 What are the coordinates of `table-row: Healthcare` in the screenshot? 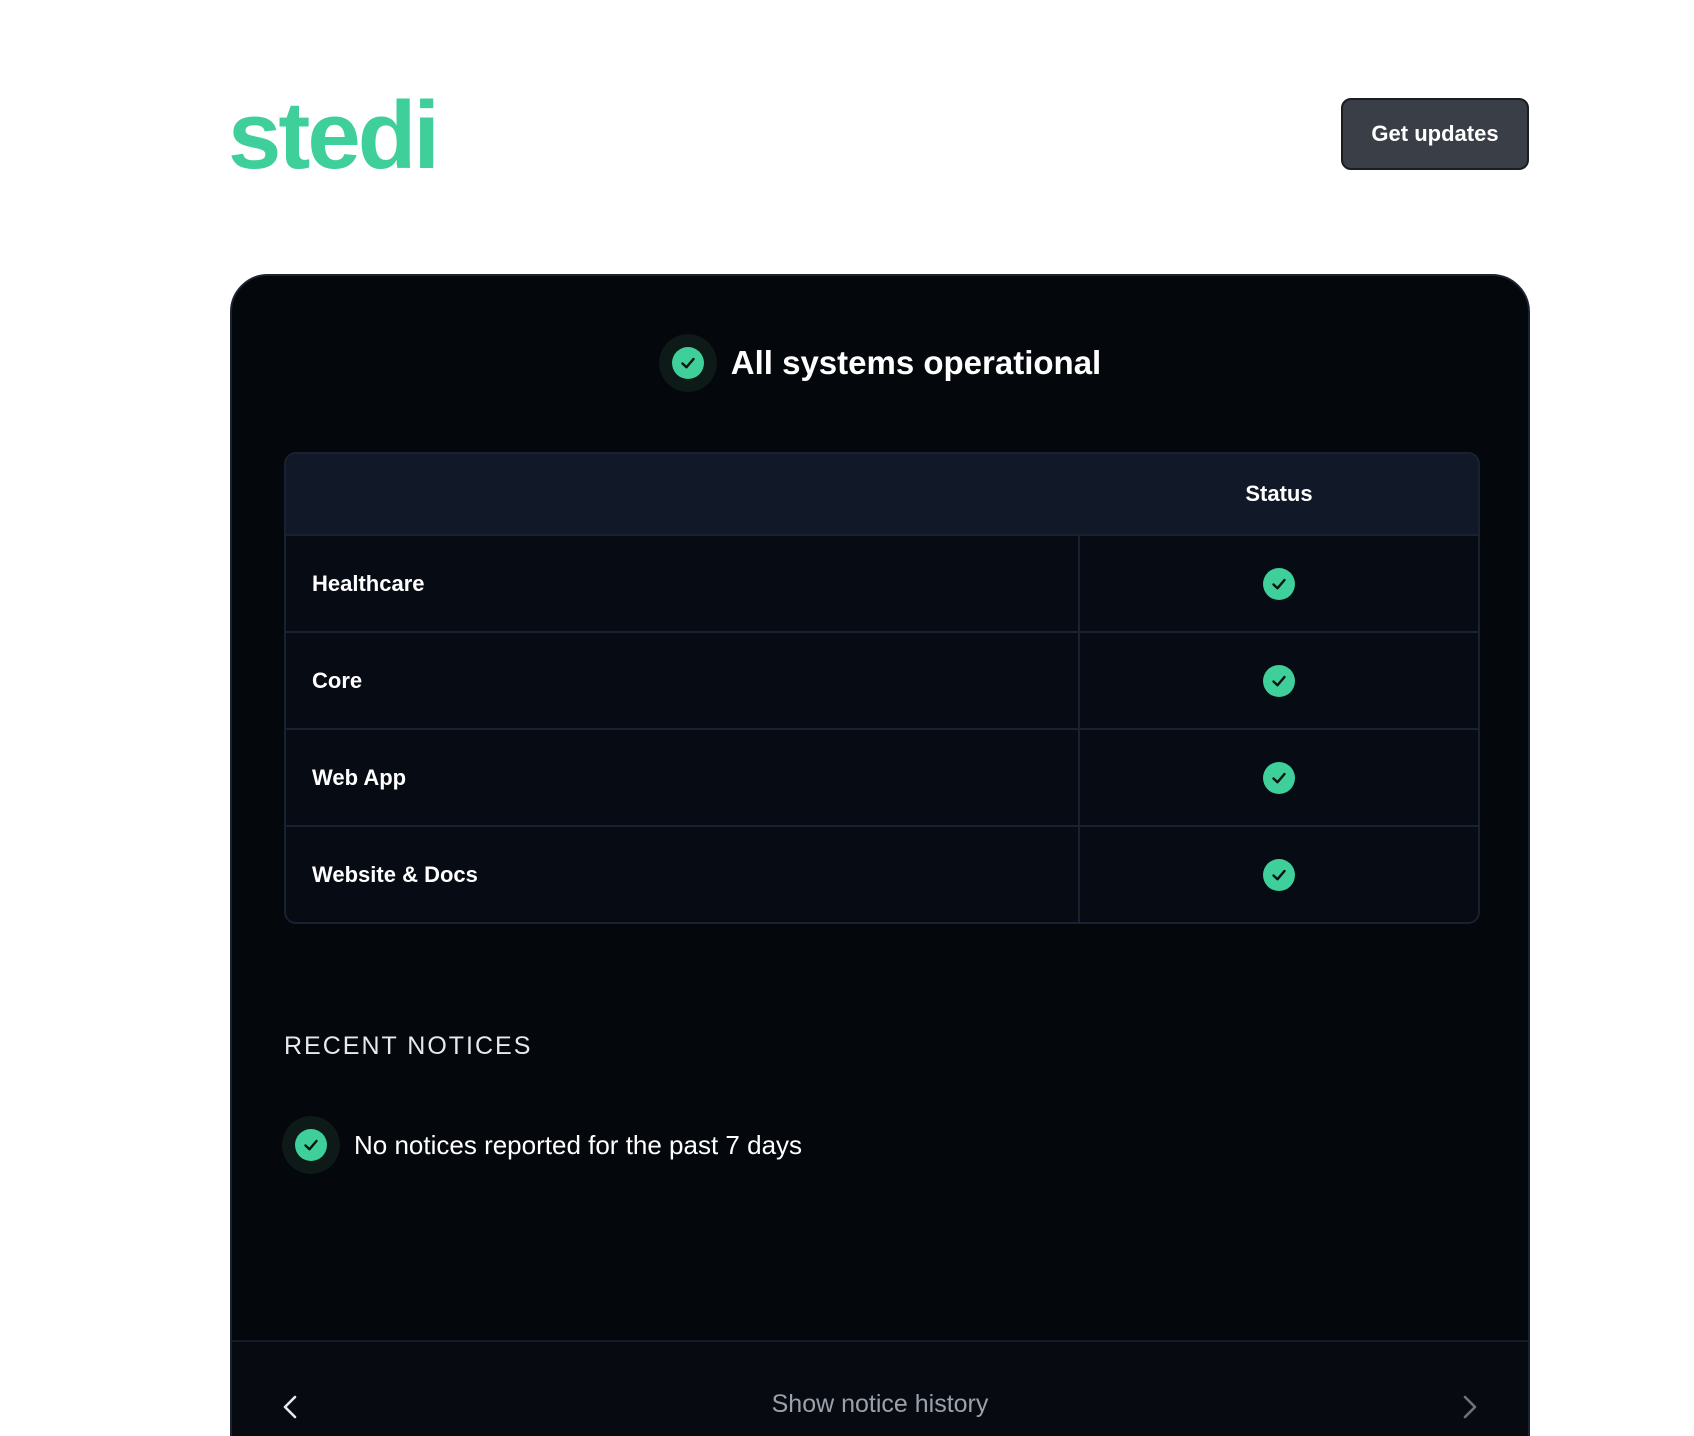 It's located at (882, 582).